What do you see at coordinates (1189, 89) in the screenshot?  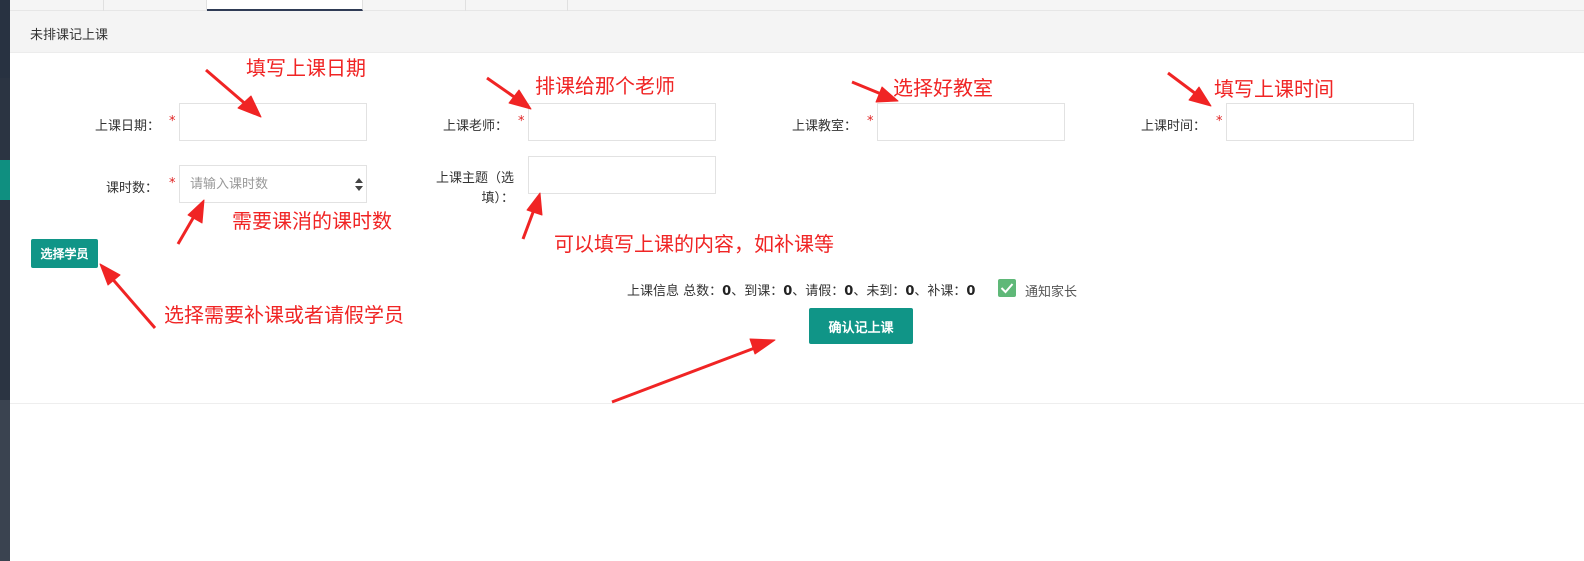 I see `arrow-time-icon` at bounding box center [1189, 89].